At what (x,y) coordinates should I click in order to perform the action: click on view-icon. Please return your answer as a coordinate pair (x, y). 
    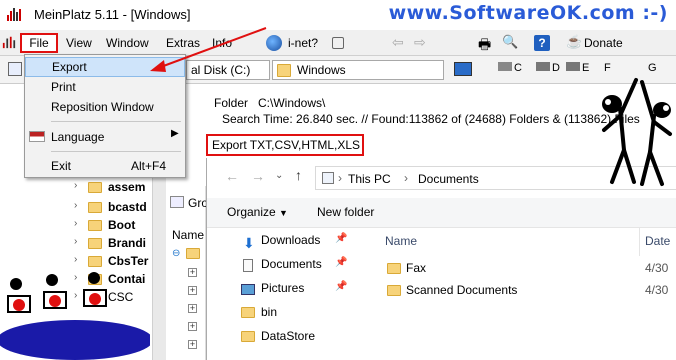
    Looking at the image, I should click on (15, 69).